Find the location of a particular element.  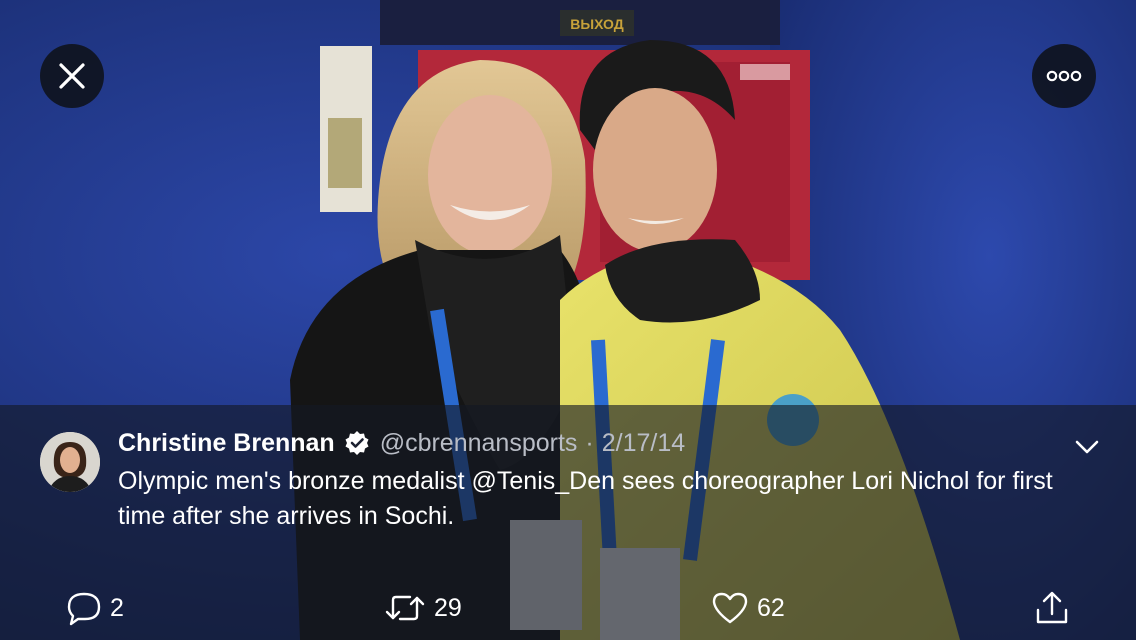

close-button is located at coordinates (72, 76).